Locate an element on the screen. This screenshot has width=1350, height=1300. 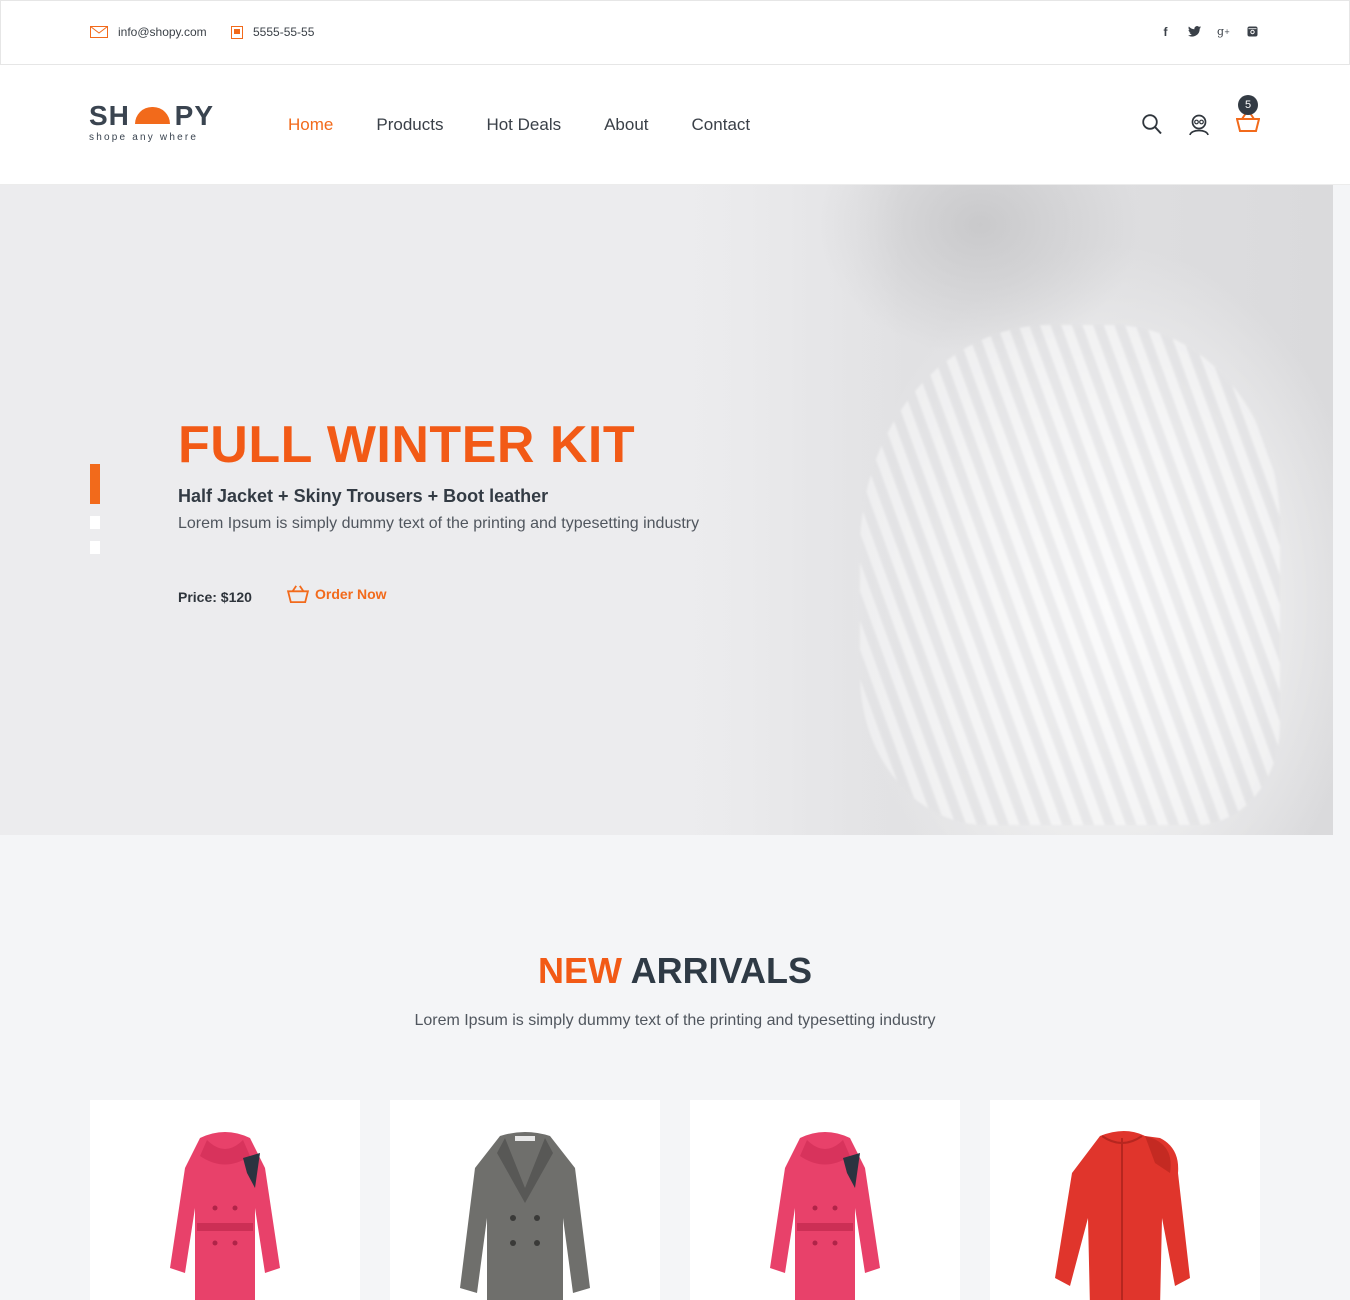
order-now-button: Order Now is located at coordinates (337, 594).